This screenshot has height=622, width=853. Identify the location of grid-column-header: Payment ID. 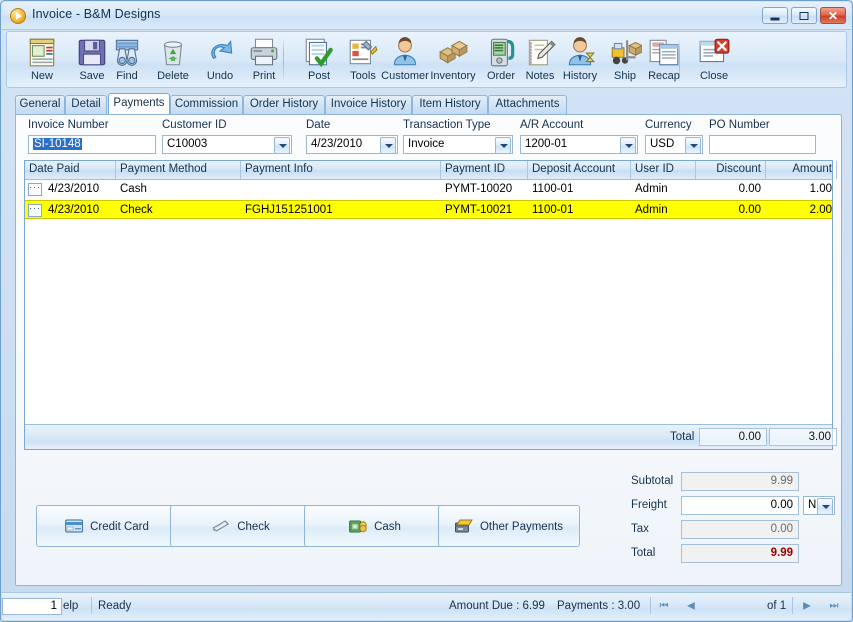
(484, 170).